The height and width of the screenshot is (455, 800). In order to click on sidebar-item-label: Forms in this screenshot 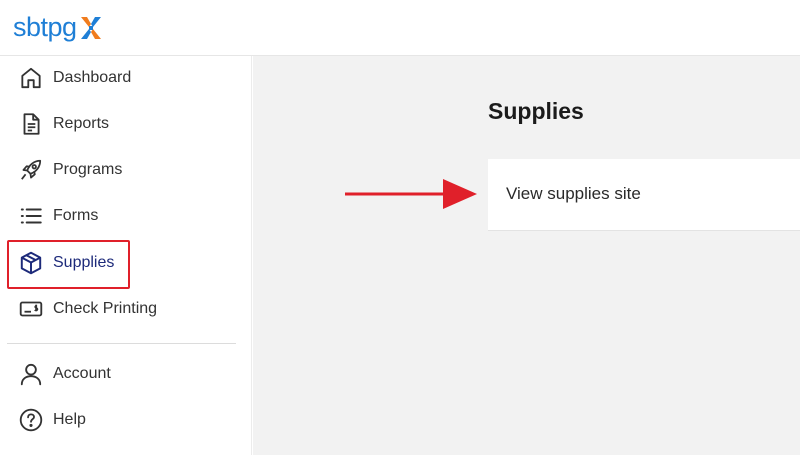, I will do `click(76, 215)`.